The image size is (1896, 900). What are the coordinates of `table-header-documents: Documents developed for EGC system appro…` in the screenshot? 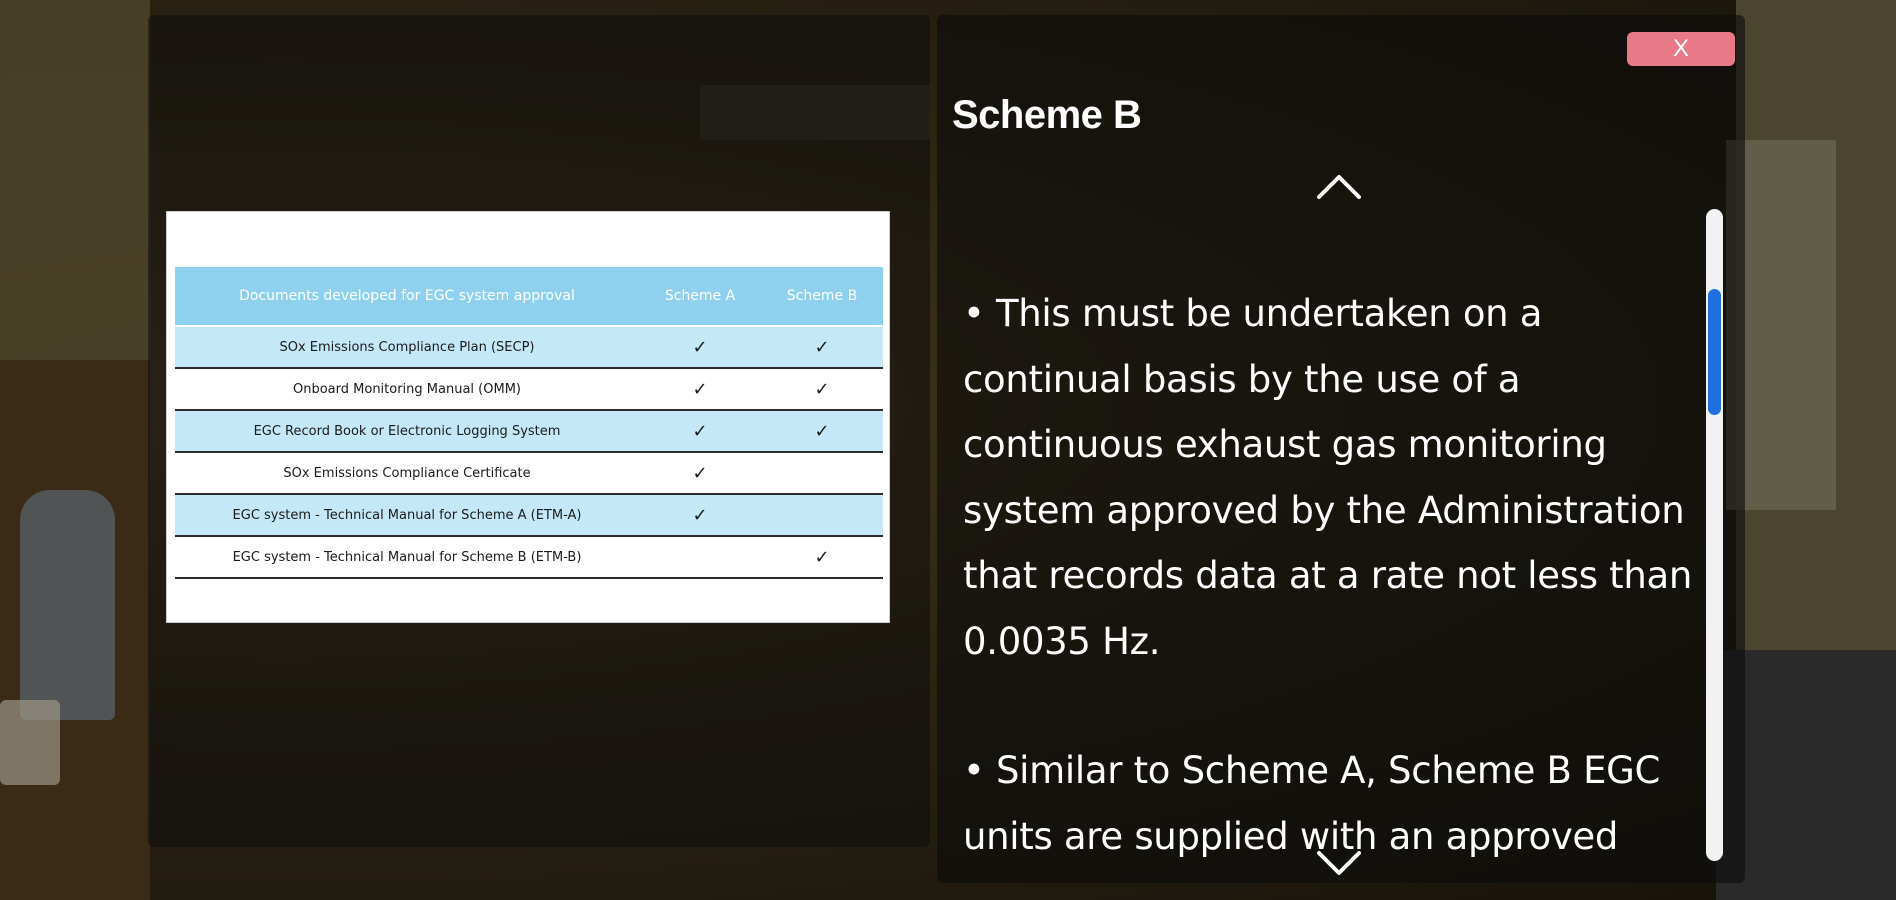 It's located at (407, 297).